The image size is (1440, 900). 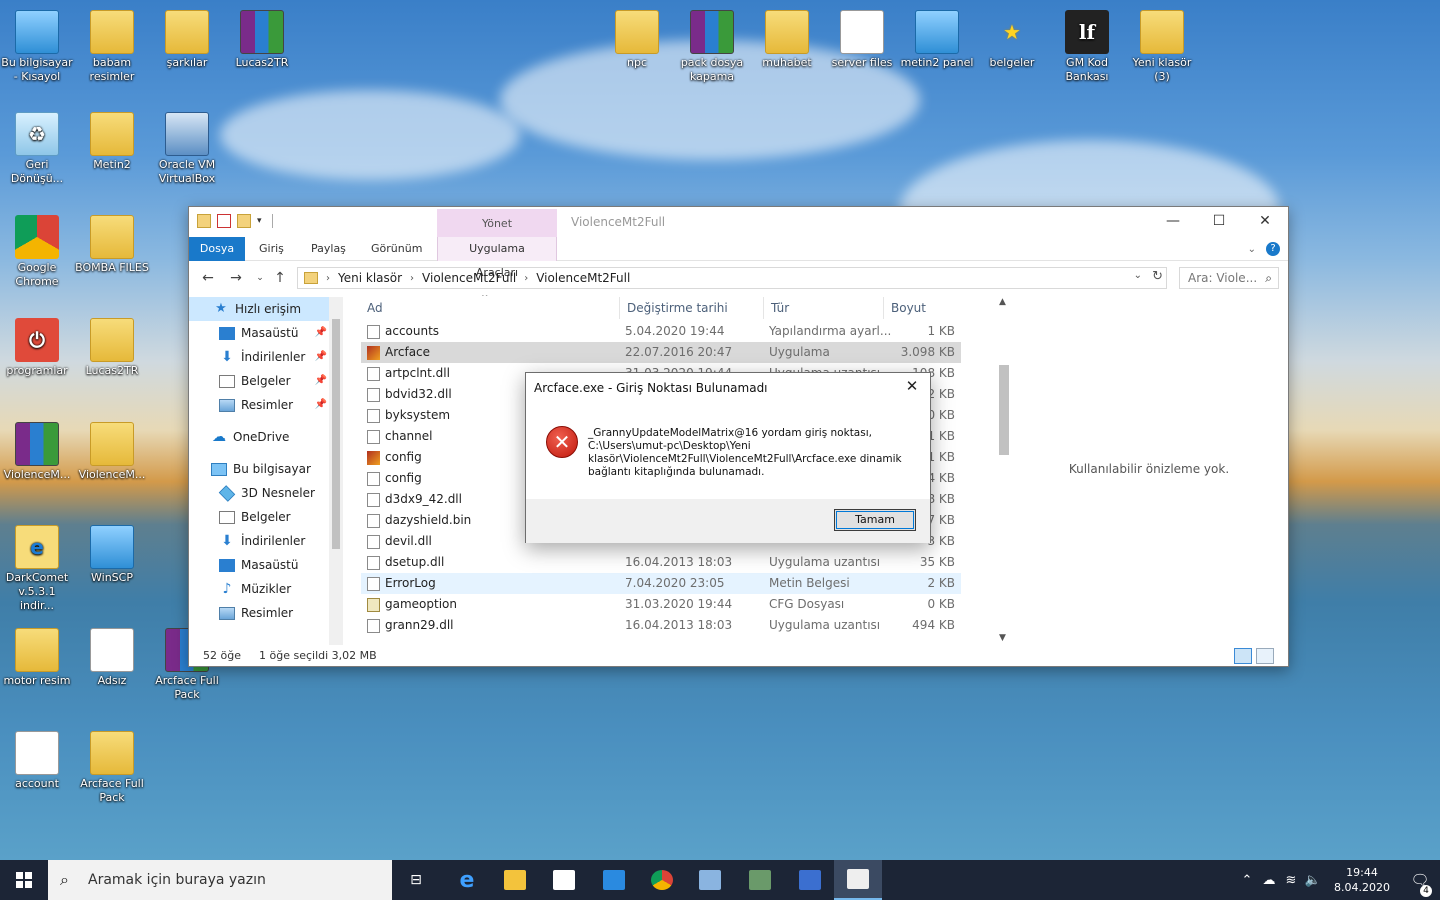 I want to click on up-arrow-icon: ↑, so click(x=280, y=278).